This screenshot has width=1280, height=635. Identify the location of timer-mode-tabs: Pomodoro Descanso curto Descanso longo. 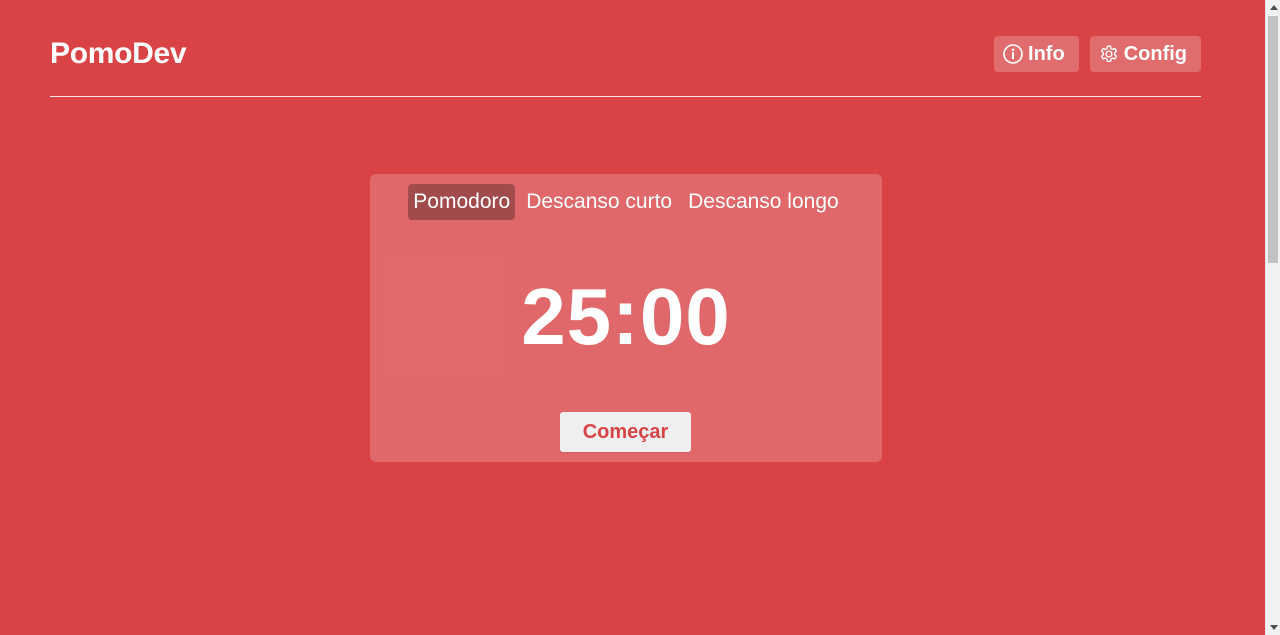
(626, 202).